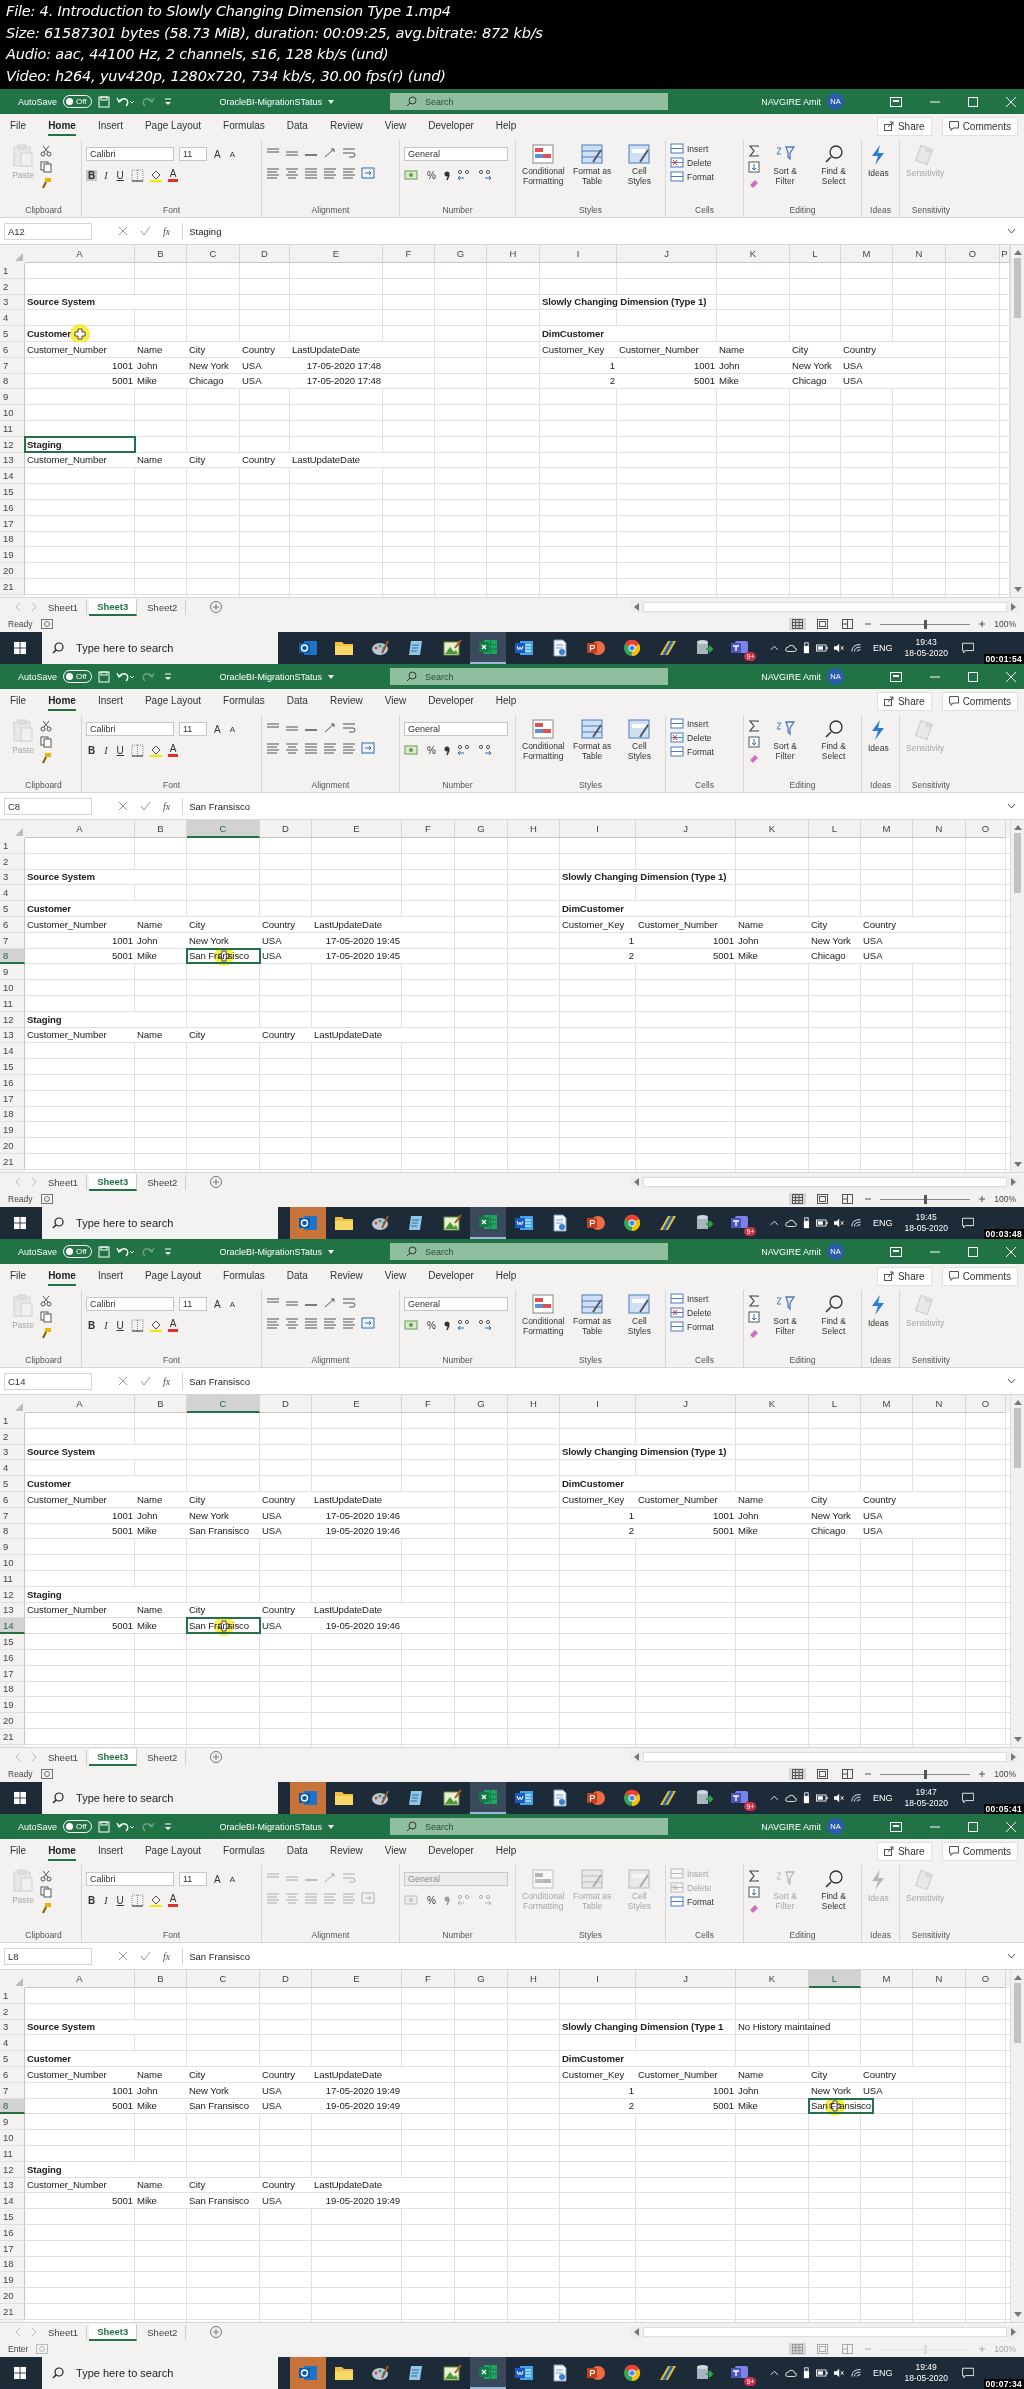  Describe the element at coordinates (524, 1223) in the screenshot. I see `document-app-icon` at that location.